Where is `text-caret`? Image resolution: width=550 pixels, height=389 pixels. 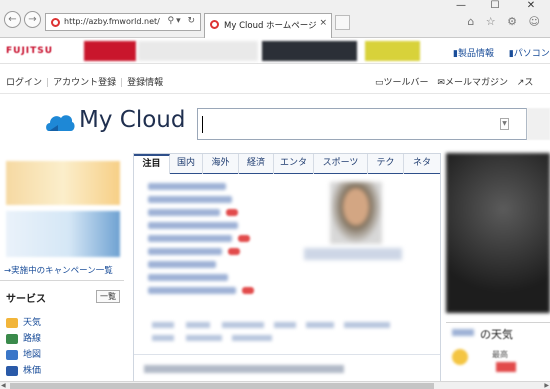
text-caret is located at coordinates (202, 124).